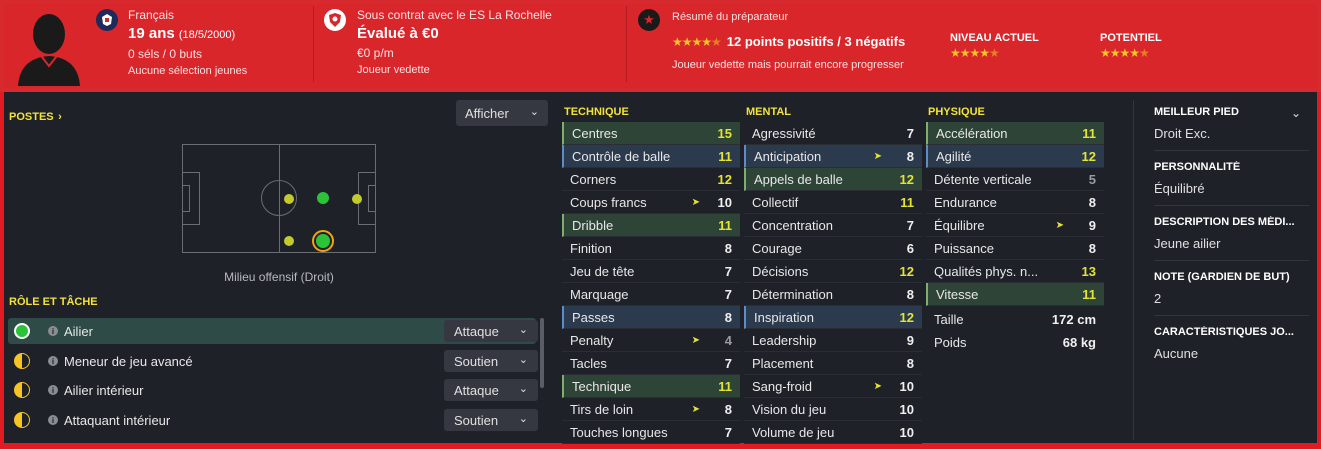 This screenshot has height=449, width=1321. What do you see at coordinates (1015, 248) in the screenshot?
I see `attribute-row: Puissance 8` at bounding box center [1015, 248].